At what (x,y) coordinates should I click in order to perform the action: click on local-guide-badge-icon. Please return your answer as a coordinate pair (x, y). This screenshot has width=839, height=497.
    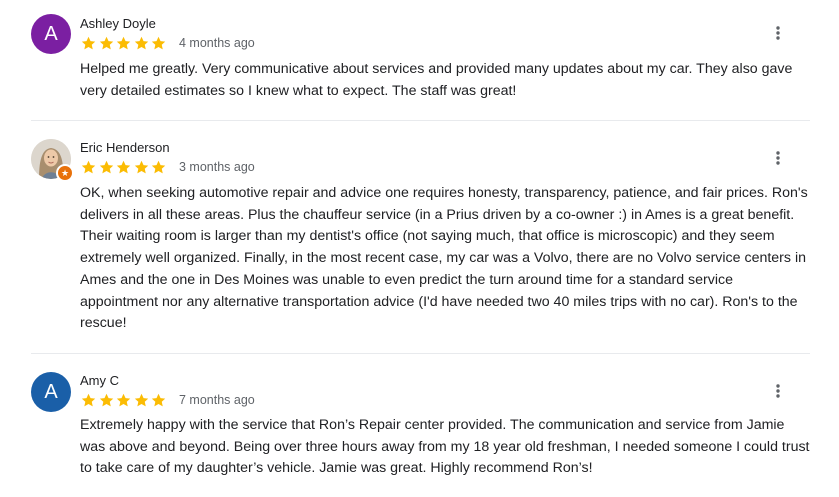
    Looking at the image, I should click on (65, 173).